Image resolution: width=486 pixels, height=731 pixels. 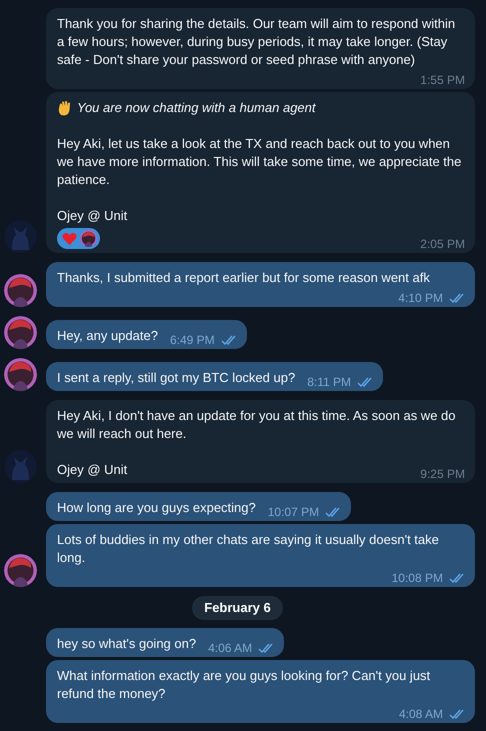 What do you see at coordinates (243, 278) in the screenshot?
I see `message-text: Thanks, I submitted a report earlier but for some reason went afk` at bounding box center [243, 278].